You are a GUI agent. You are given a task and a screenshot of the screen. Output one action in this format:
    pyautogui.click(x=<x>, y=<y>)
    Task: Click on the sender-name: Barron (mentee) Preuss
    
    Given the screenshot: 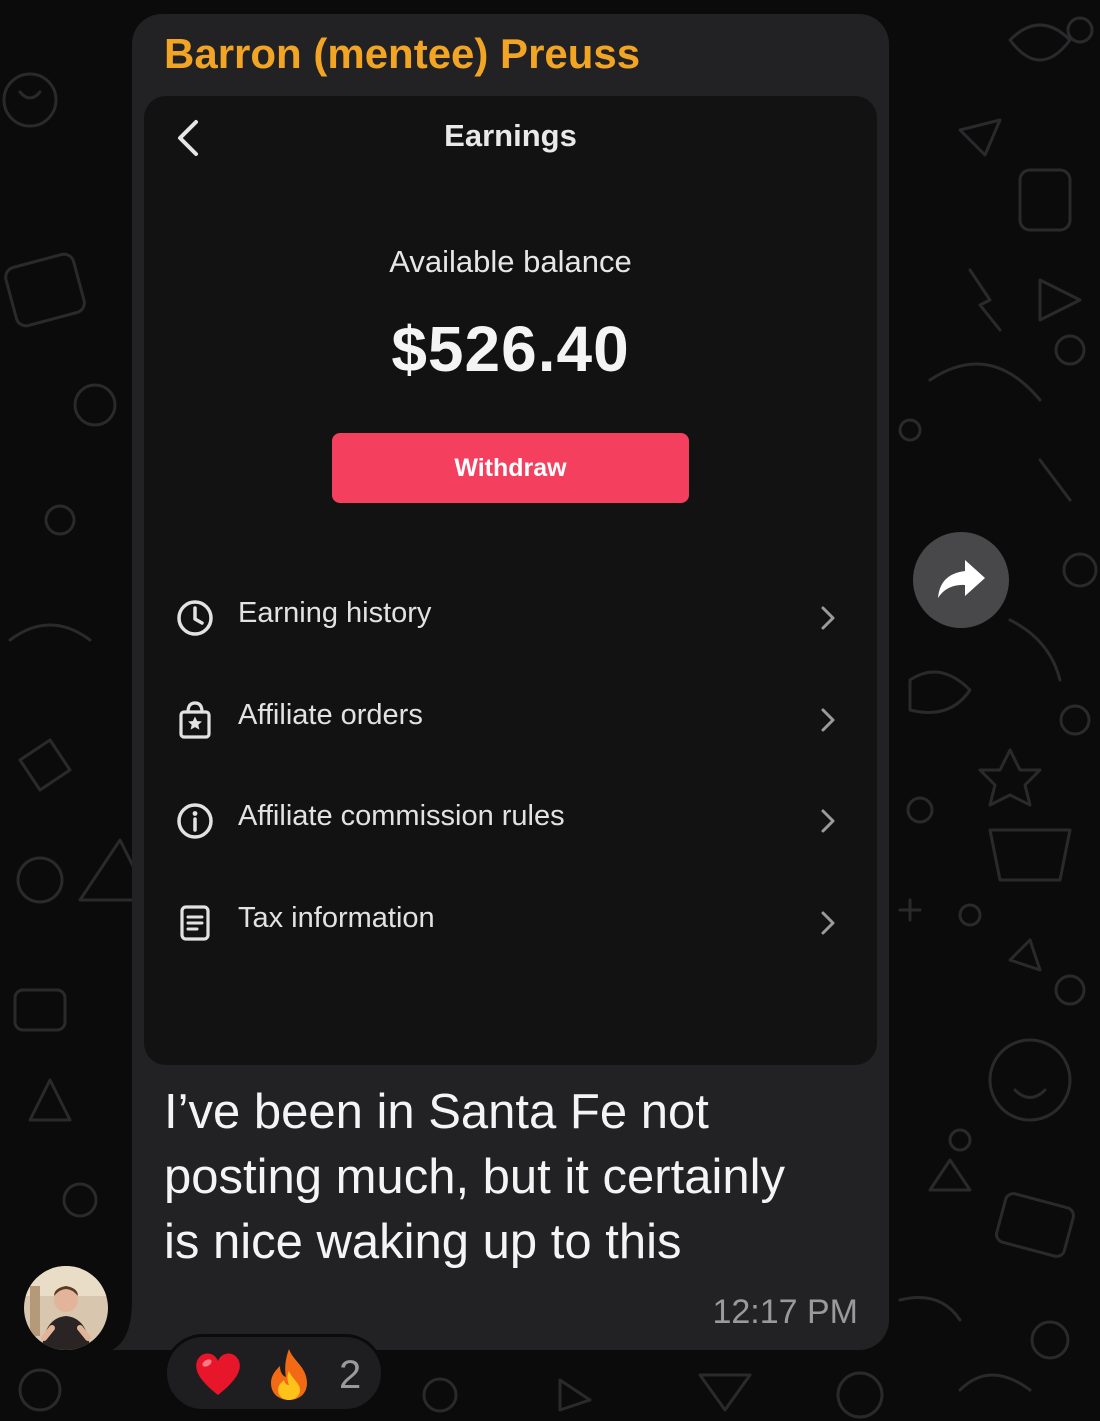 What is the action you would take?
    pyautogui.click(x=402, y=54)
    